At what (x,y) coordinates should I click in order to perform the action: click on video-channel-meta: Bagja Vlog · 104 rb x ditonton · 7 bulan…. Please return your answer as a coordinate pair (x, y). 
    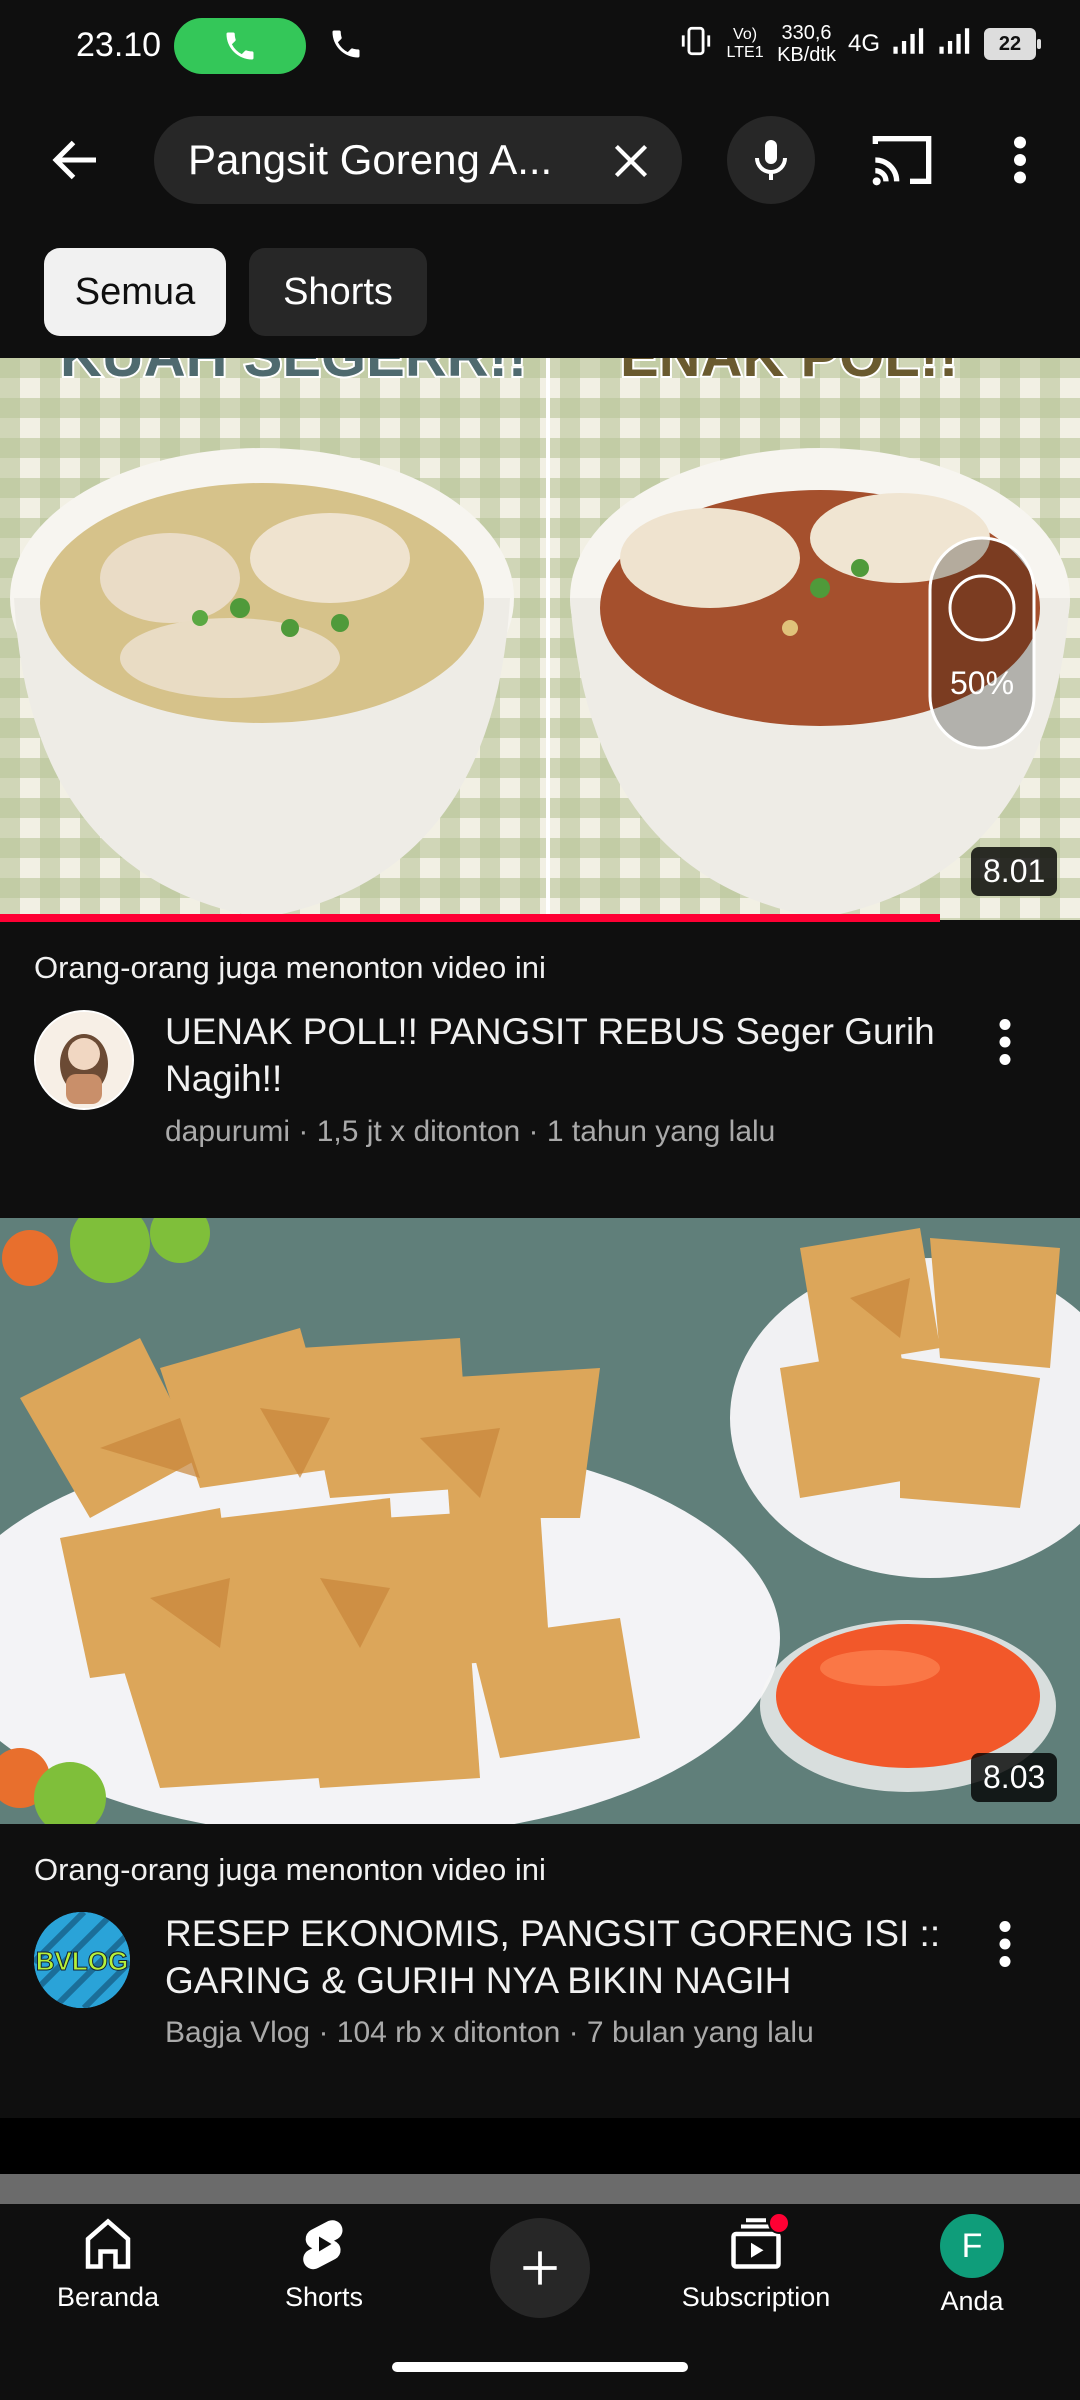
    Looking at the image, I should click on (489, 2032).